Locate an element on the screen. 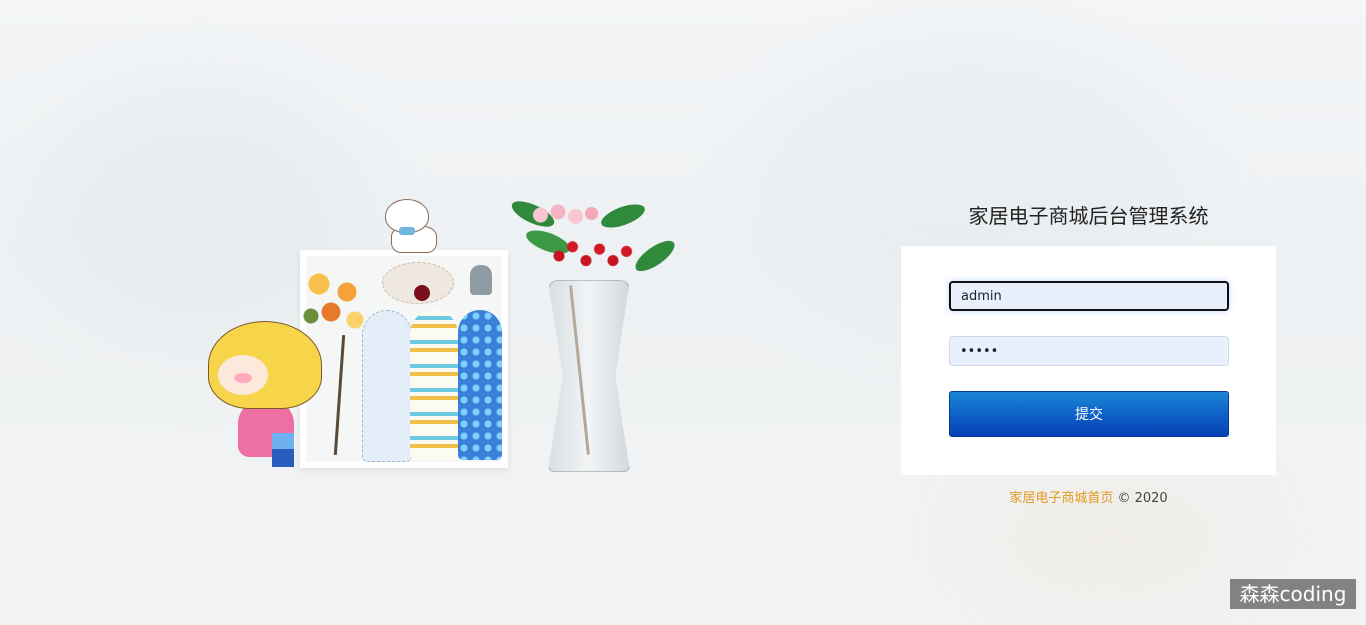 This screenshot has height=625, width=1366. home-link: 家居电子商城首页 is located at coordinates (1061, 498).